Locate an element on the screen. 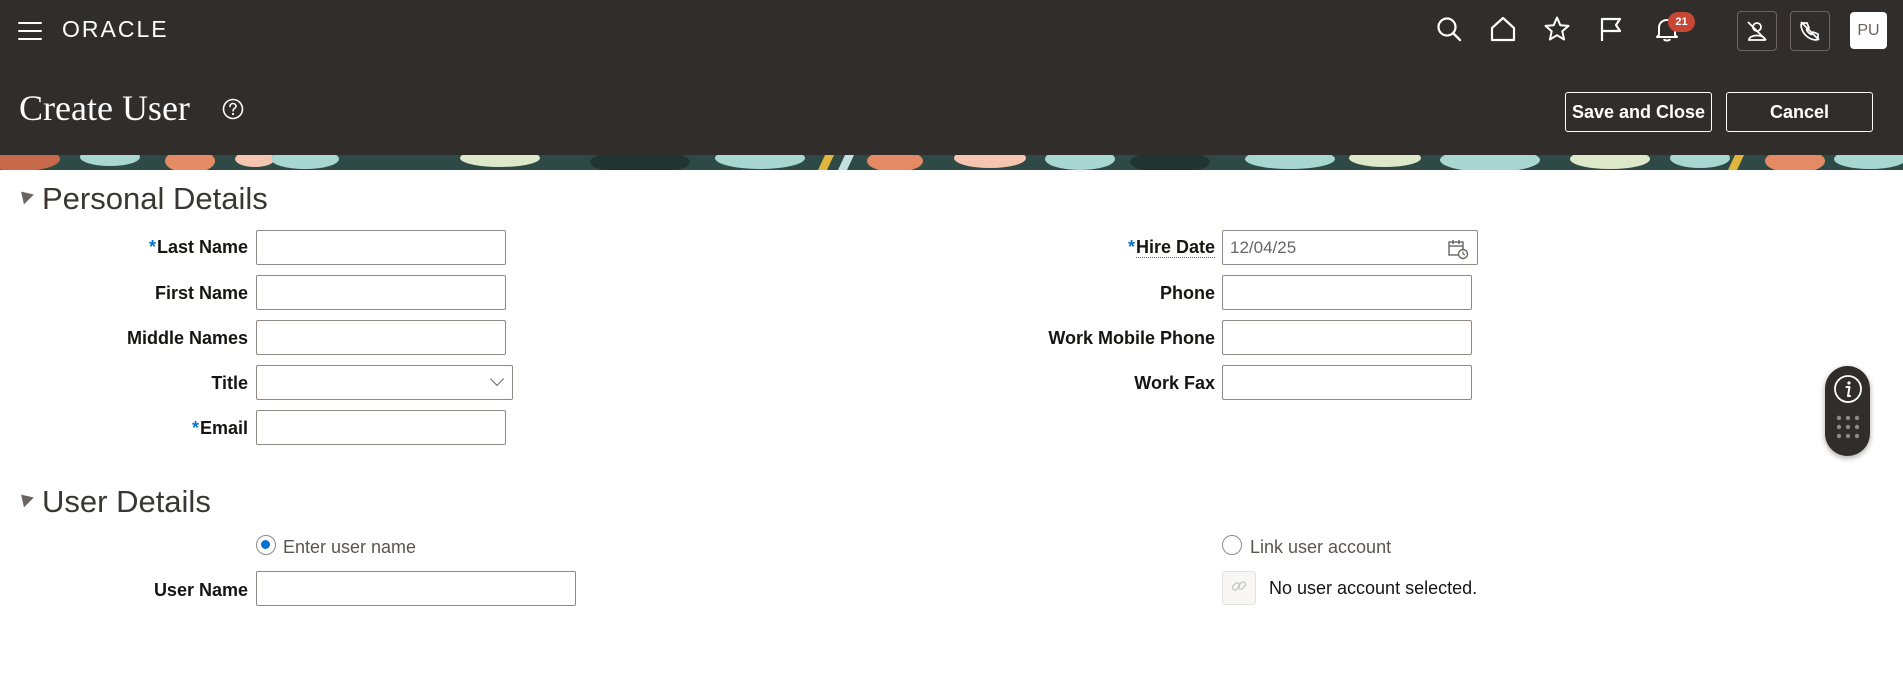 This screenshot has width=1903, height=693. enter-user-name-label: Enter user name is located at coordinates (349, 547).